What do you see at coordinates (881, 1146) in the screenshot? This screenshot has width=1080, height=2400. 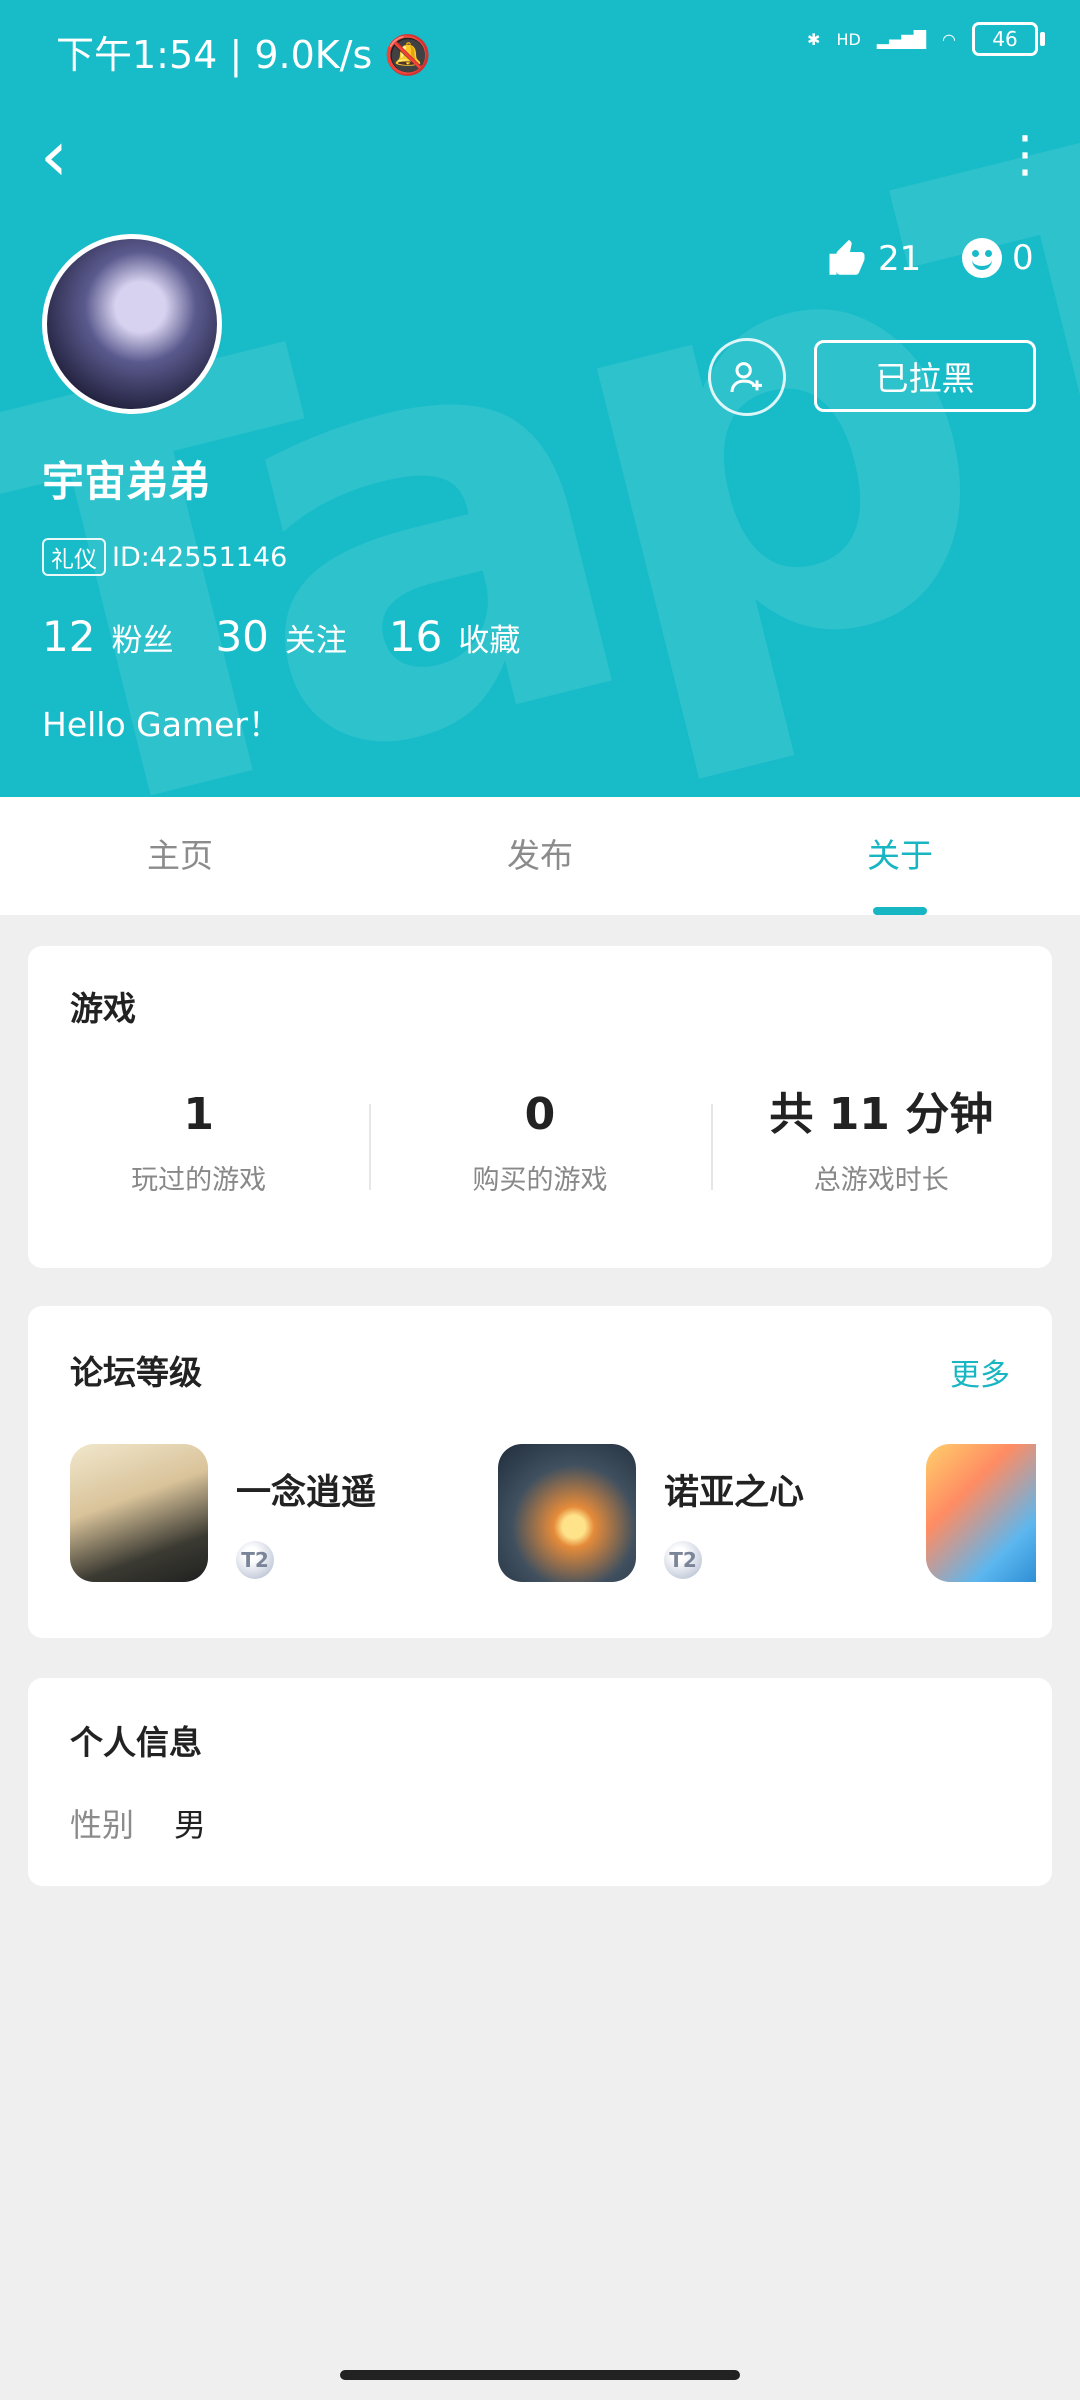 I see `playtime-stat: 共 11 分钟 总游戏时长` at bounding box center [881, 1146].